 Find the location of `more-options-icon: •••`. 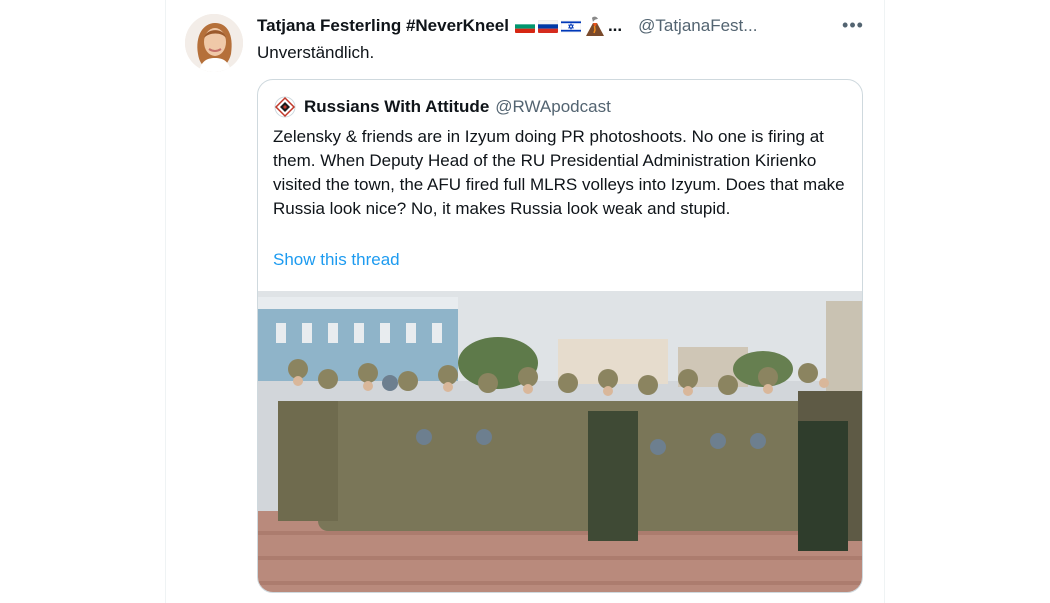

more-options-icon: ••• is located at coordinates (853, 25).